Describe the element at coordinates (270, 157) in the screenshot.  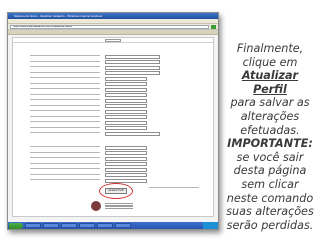
I see `caption-line: se você sair` at that location.